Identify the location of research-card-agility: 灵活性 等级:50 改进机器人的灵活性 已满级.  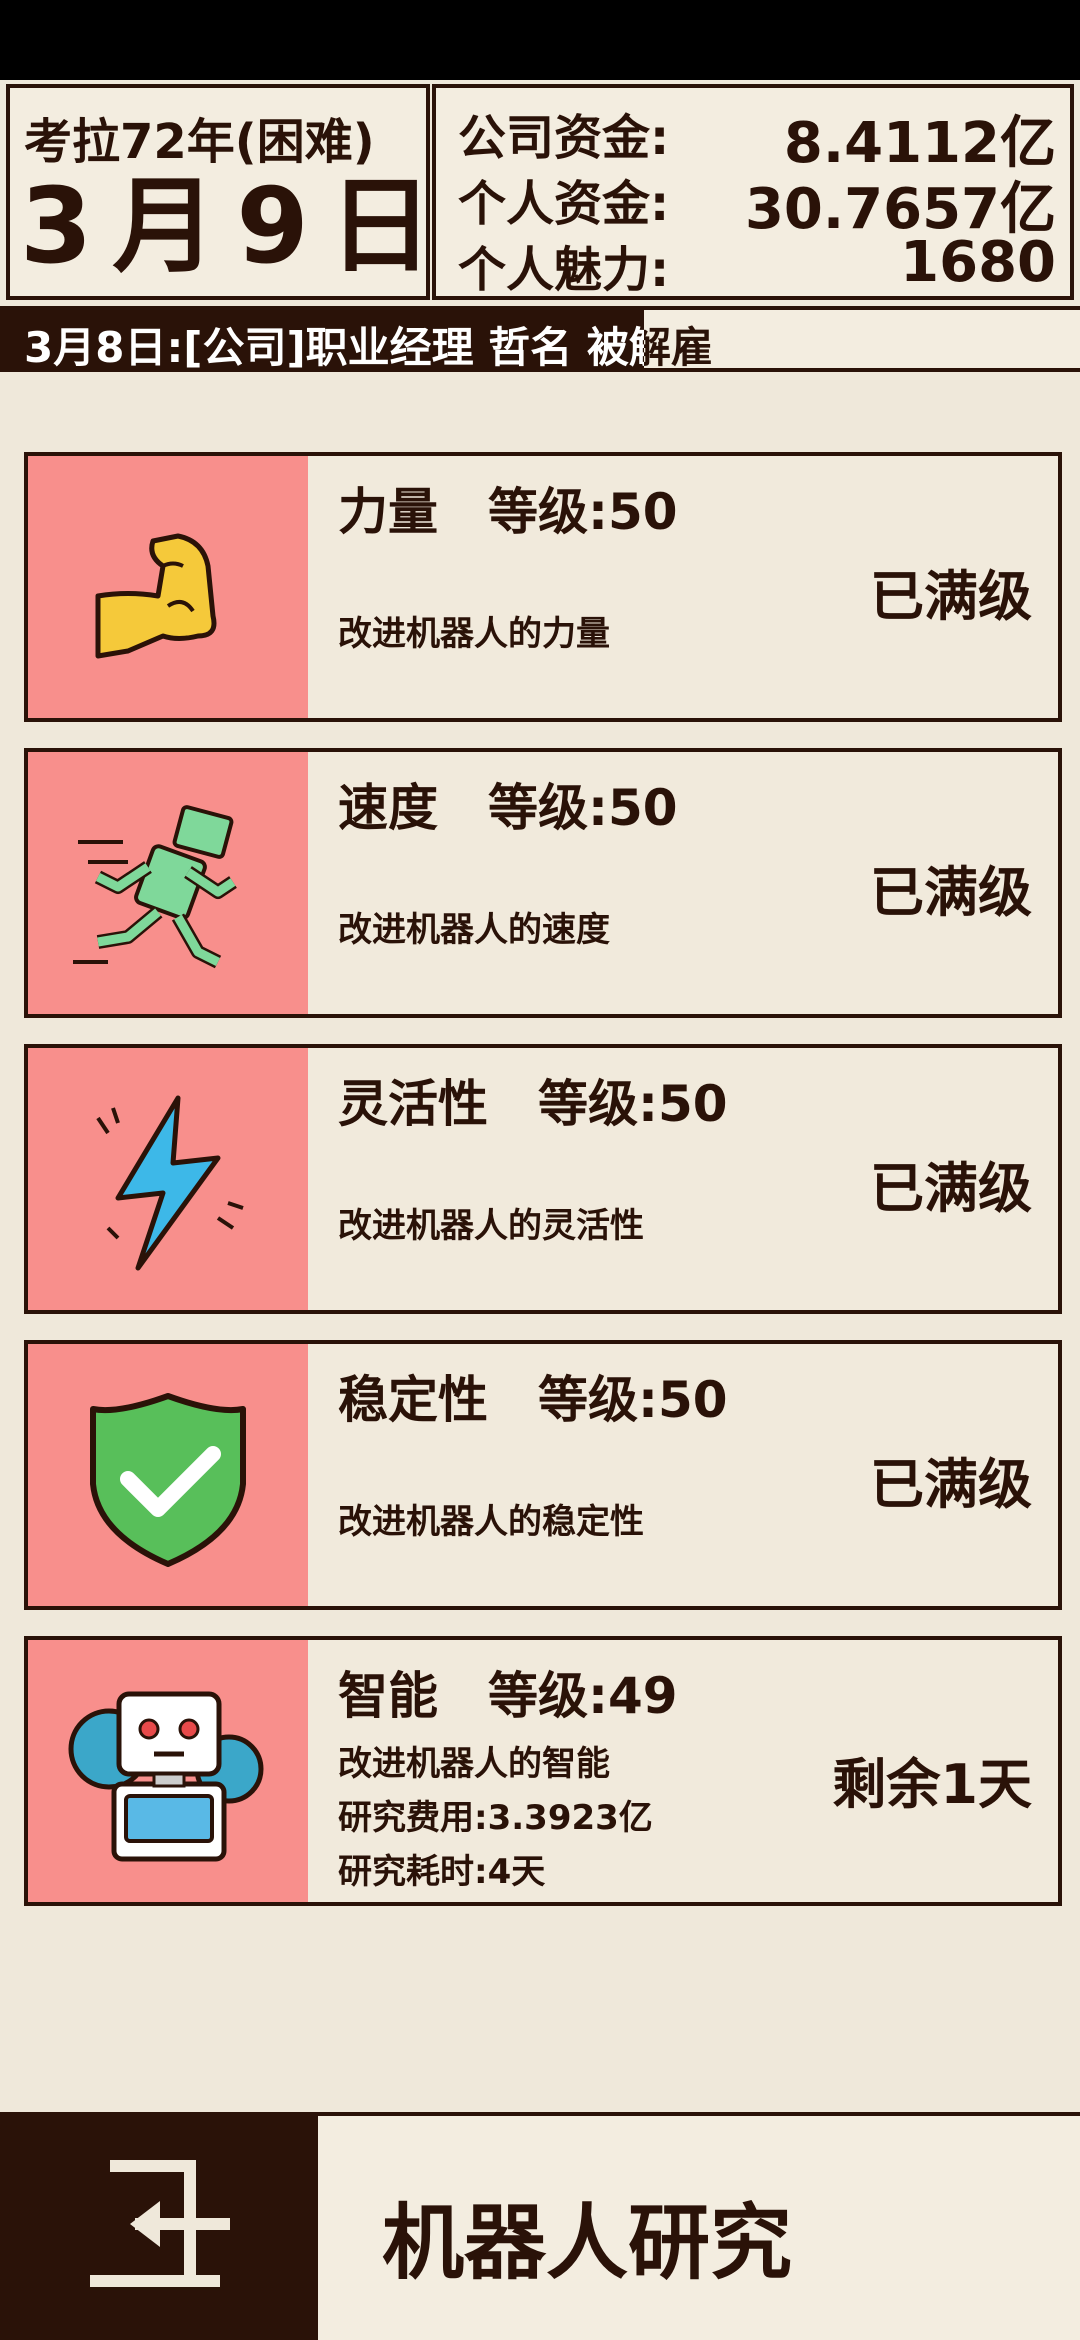
(543, 1179).